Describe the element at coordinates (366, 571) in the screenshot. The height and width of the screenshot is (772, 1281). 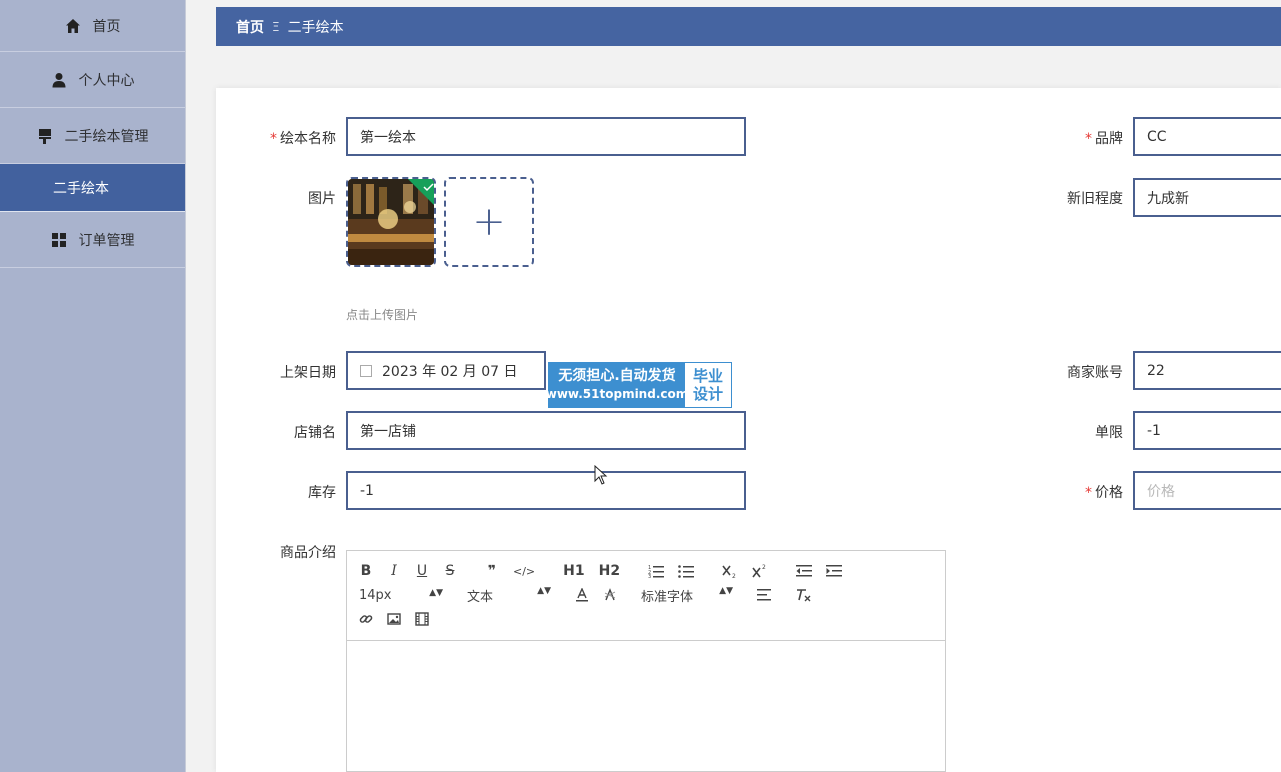
I see `bold-button: B` at that location.